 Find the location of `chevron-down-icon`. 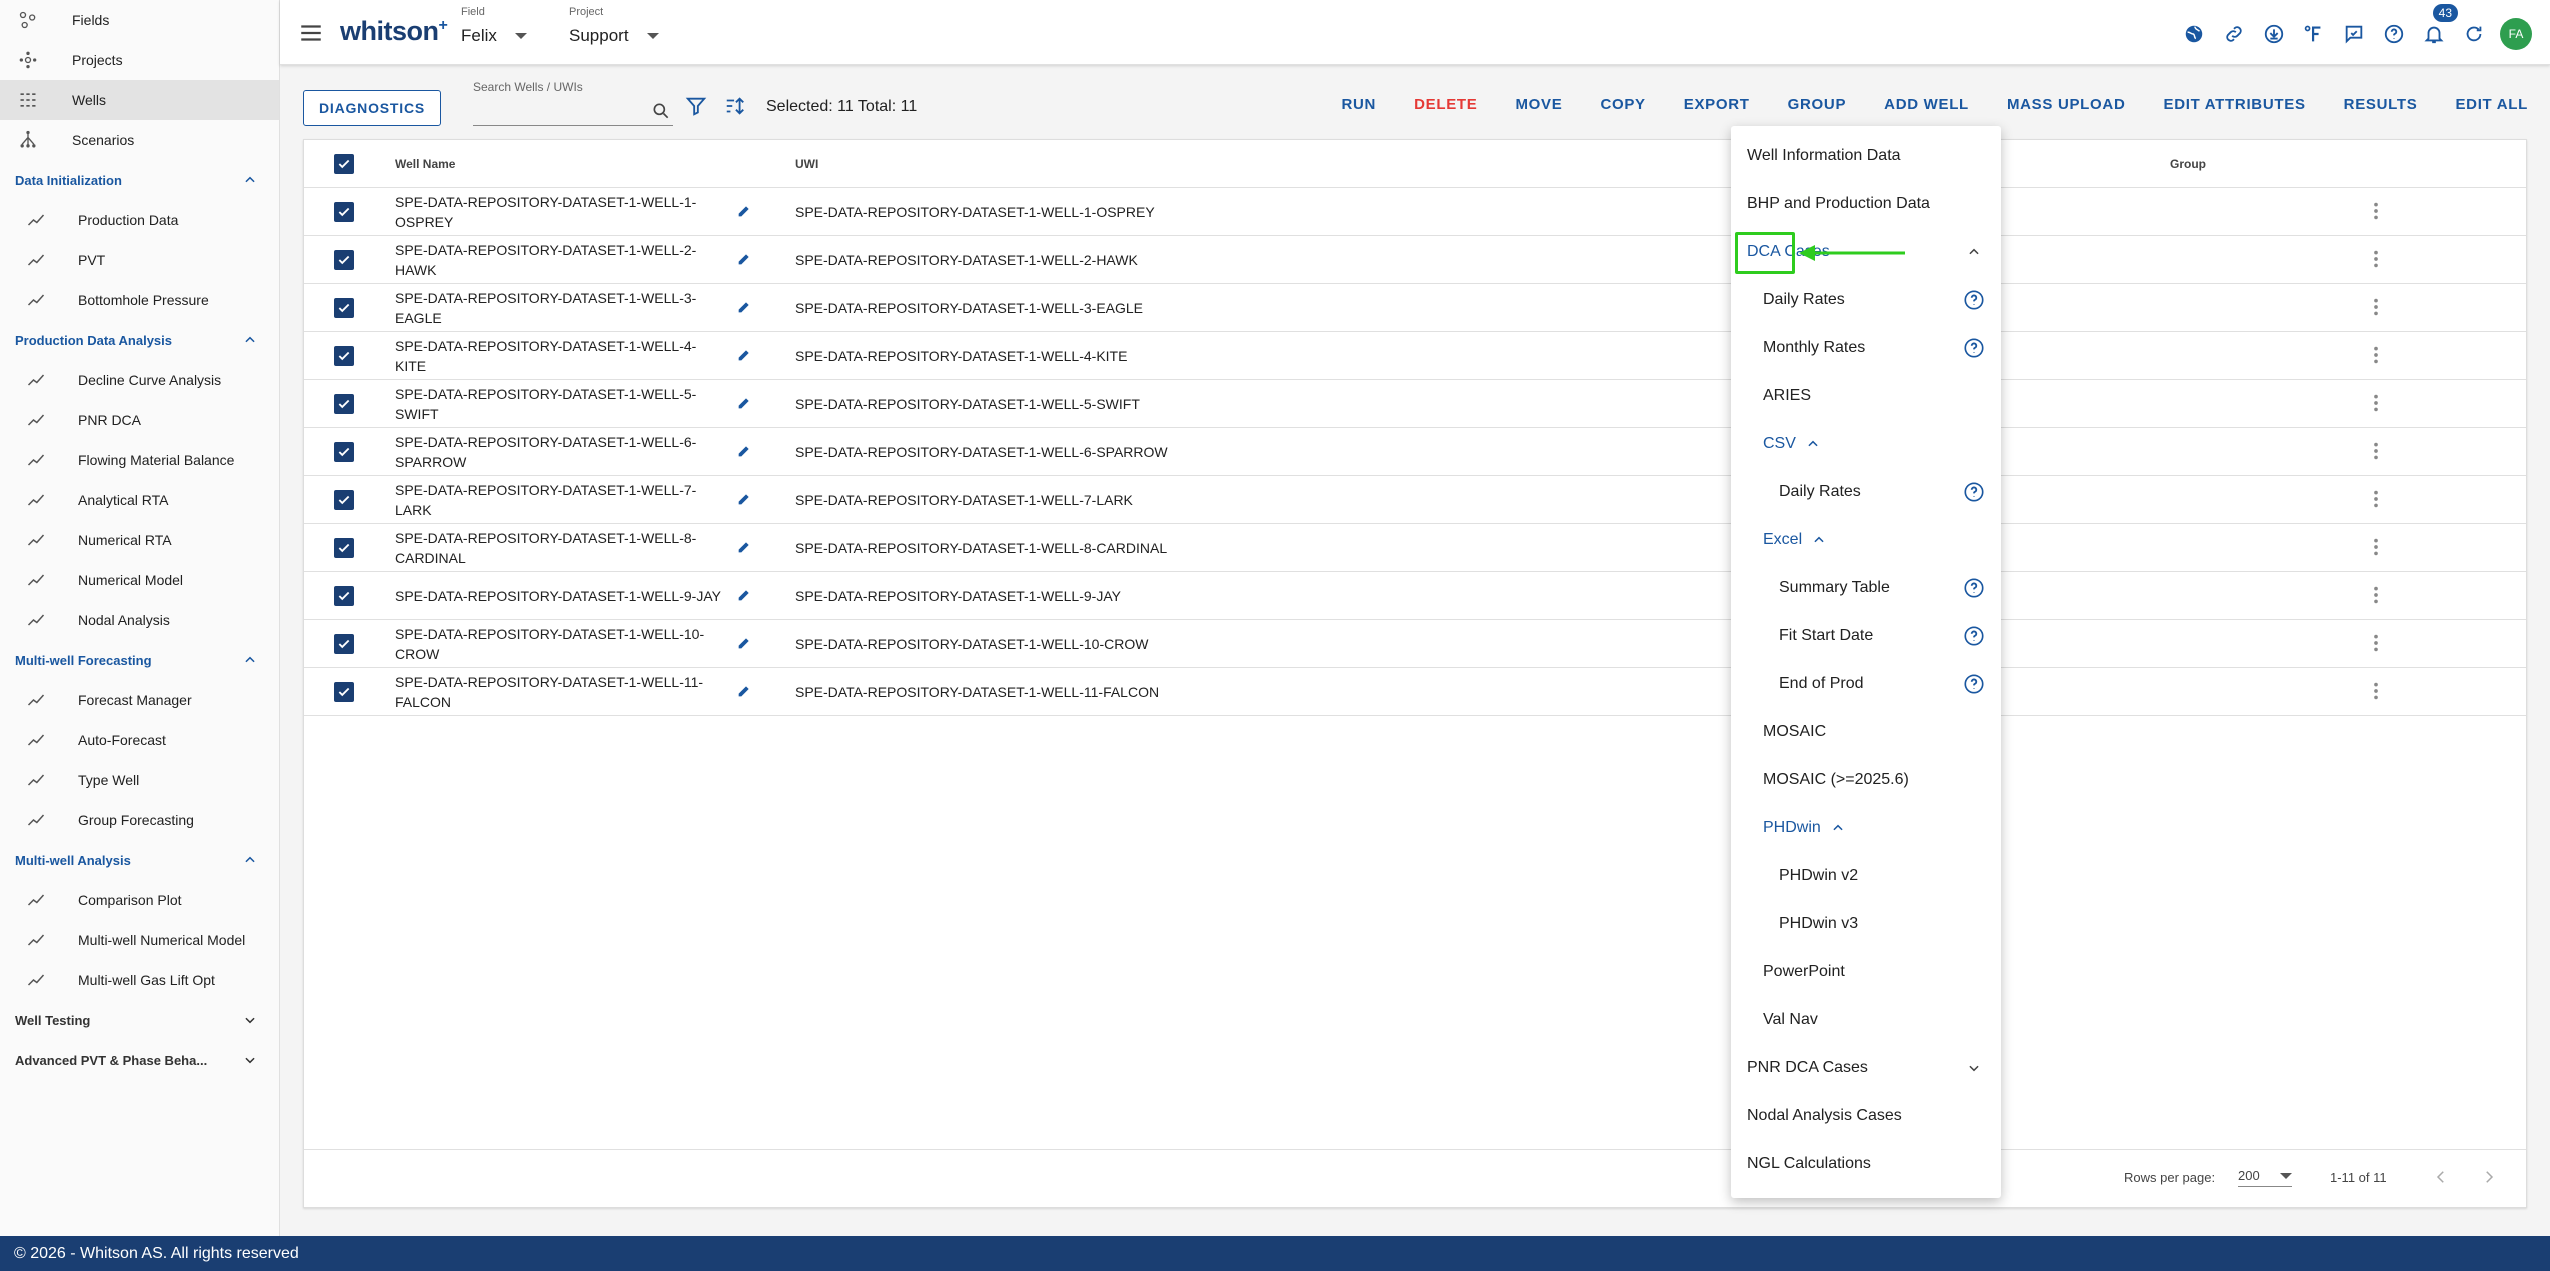

chevron-down-icon is located at coordinates (1974, 1070).